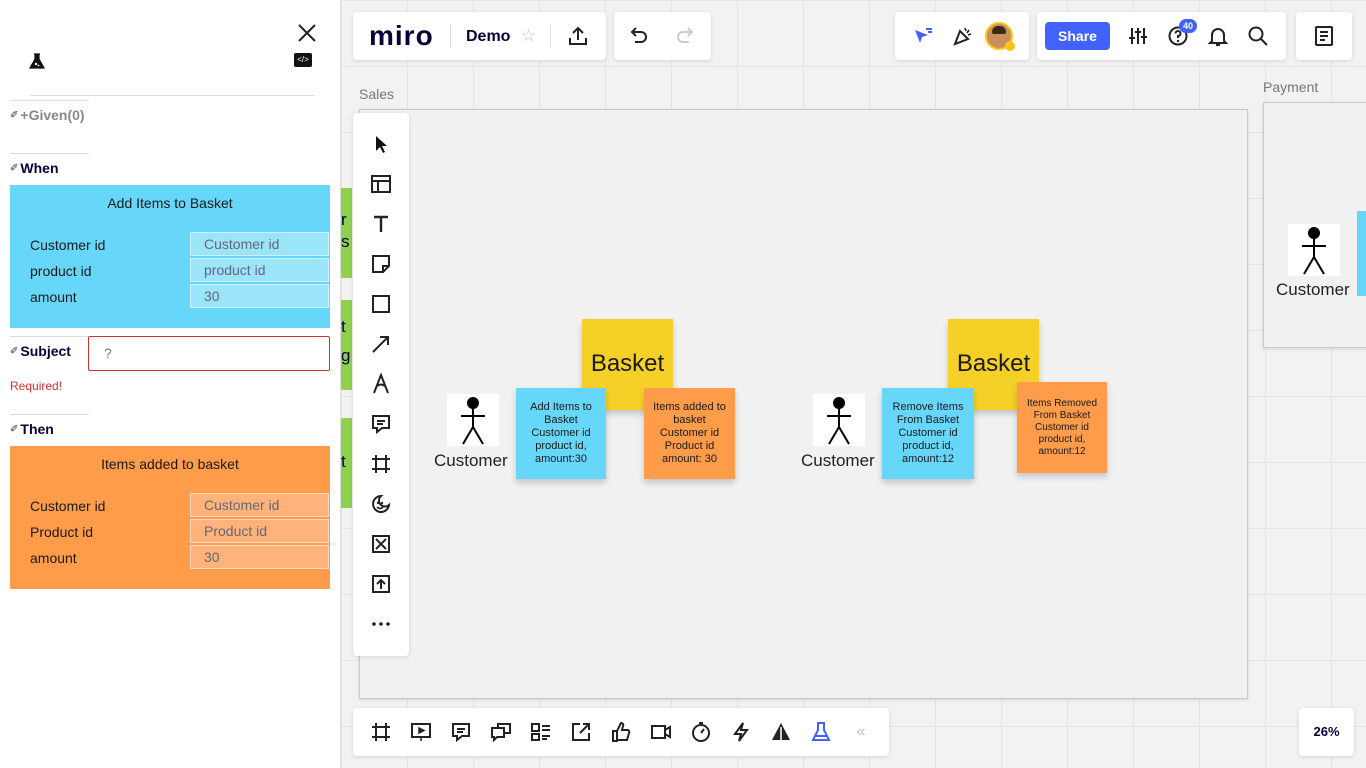  I want to click on video-icon, so click(661, 732).